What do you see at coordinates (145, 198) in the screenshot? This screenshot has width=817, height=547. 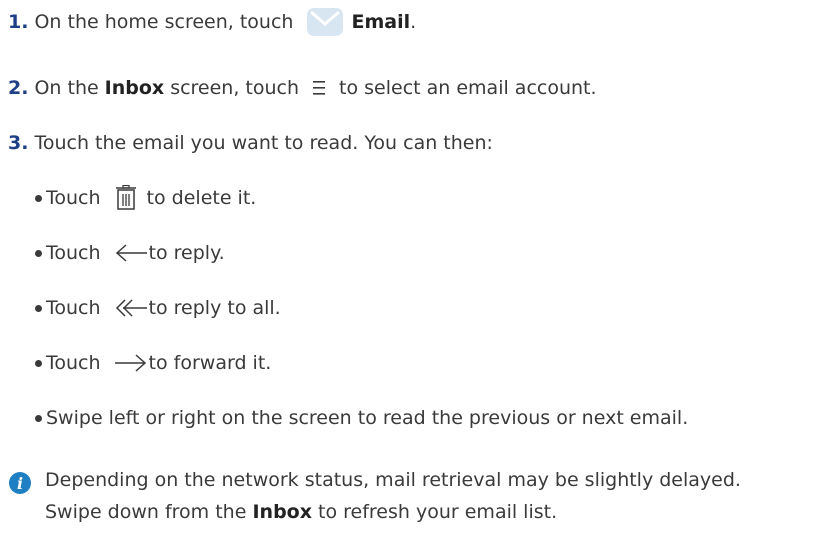 I see `bullet-item: Touch to delete it.` at bounding box center [145, 198].